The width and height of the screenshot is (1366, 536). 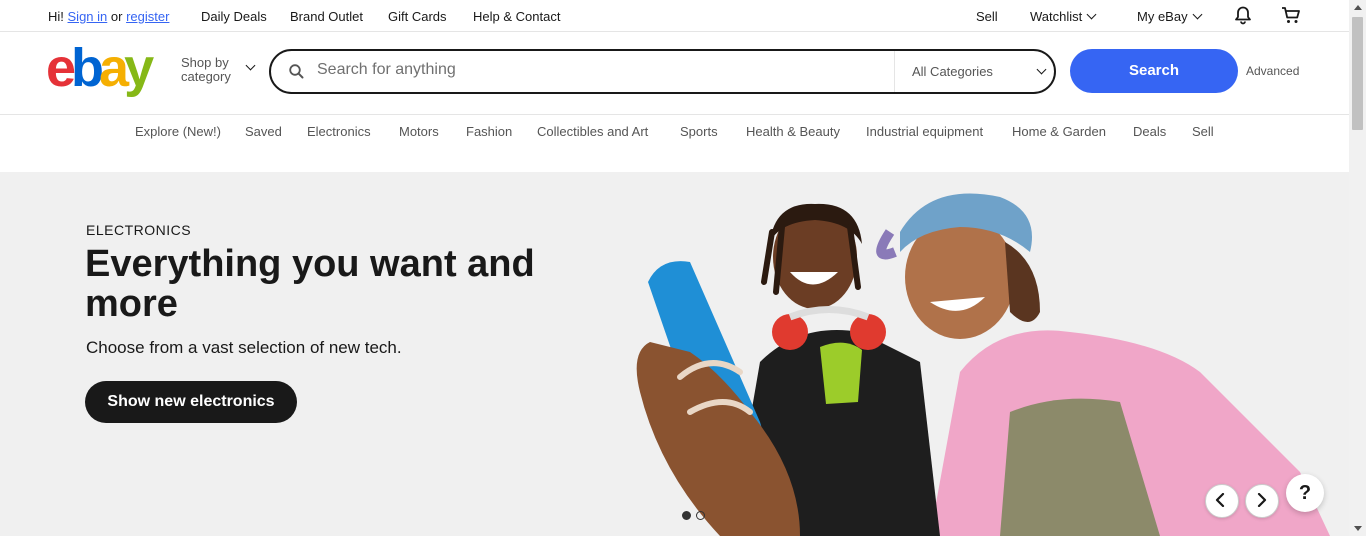 What do you see at coordinates (139, 230) in the screenshot?
I see `hero-eyebrow: ELECTRONICS` at bounding box center [139, 230].